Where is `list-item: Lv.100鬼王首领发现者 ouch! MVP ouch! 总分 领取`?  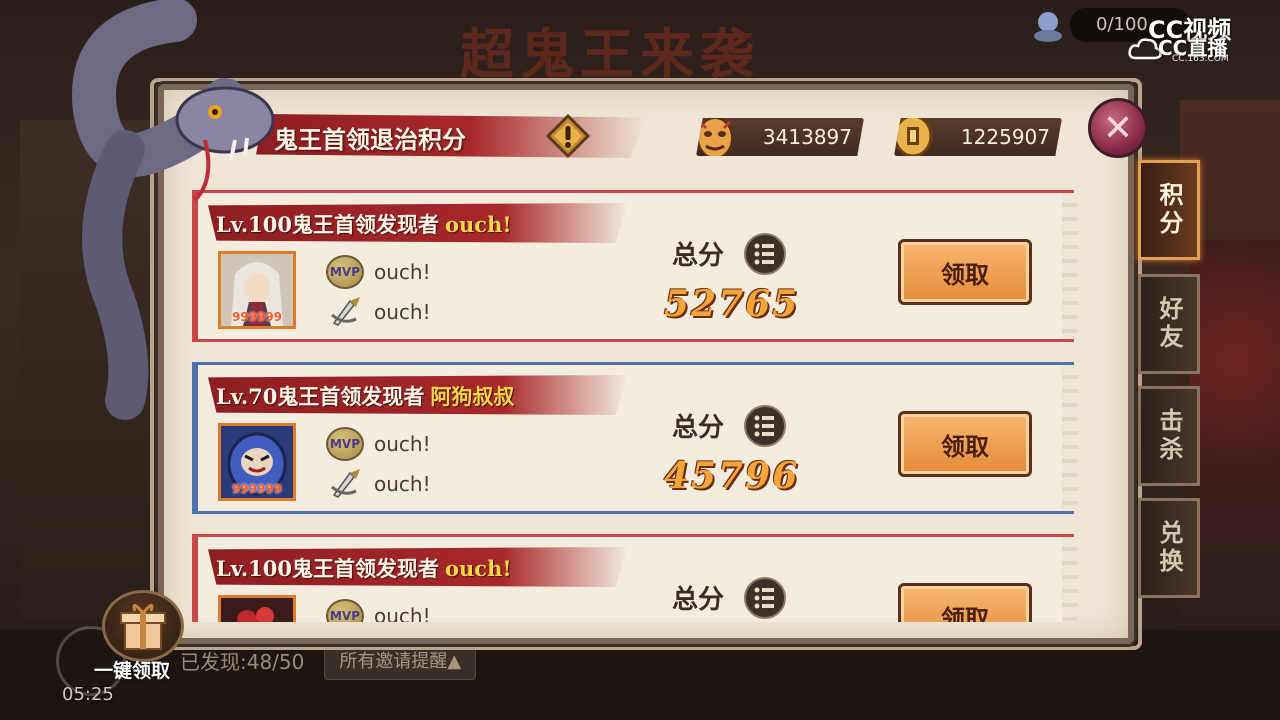
list-item: Lv.100鬼王首领发现者 ouch! MVP ouch! 总分 领取 is located at coordinates (635, 578).